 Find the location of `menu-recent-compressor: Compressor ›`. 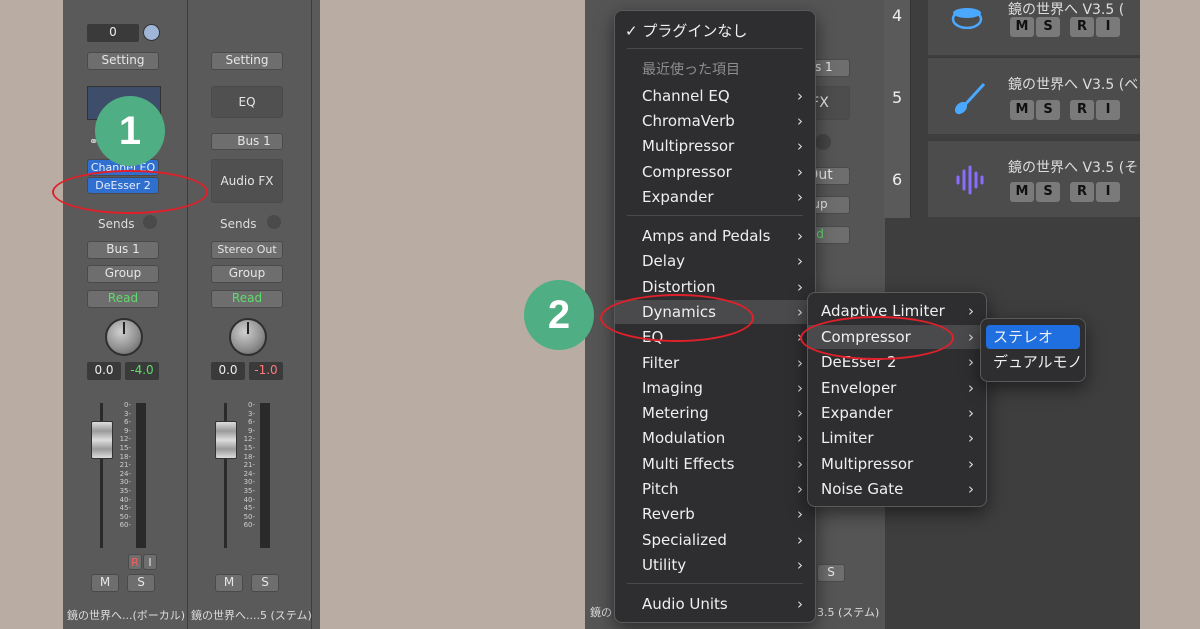

menu-recent-compressor: Compressor › is located at coordinates (715, 172).